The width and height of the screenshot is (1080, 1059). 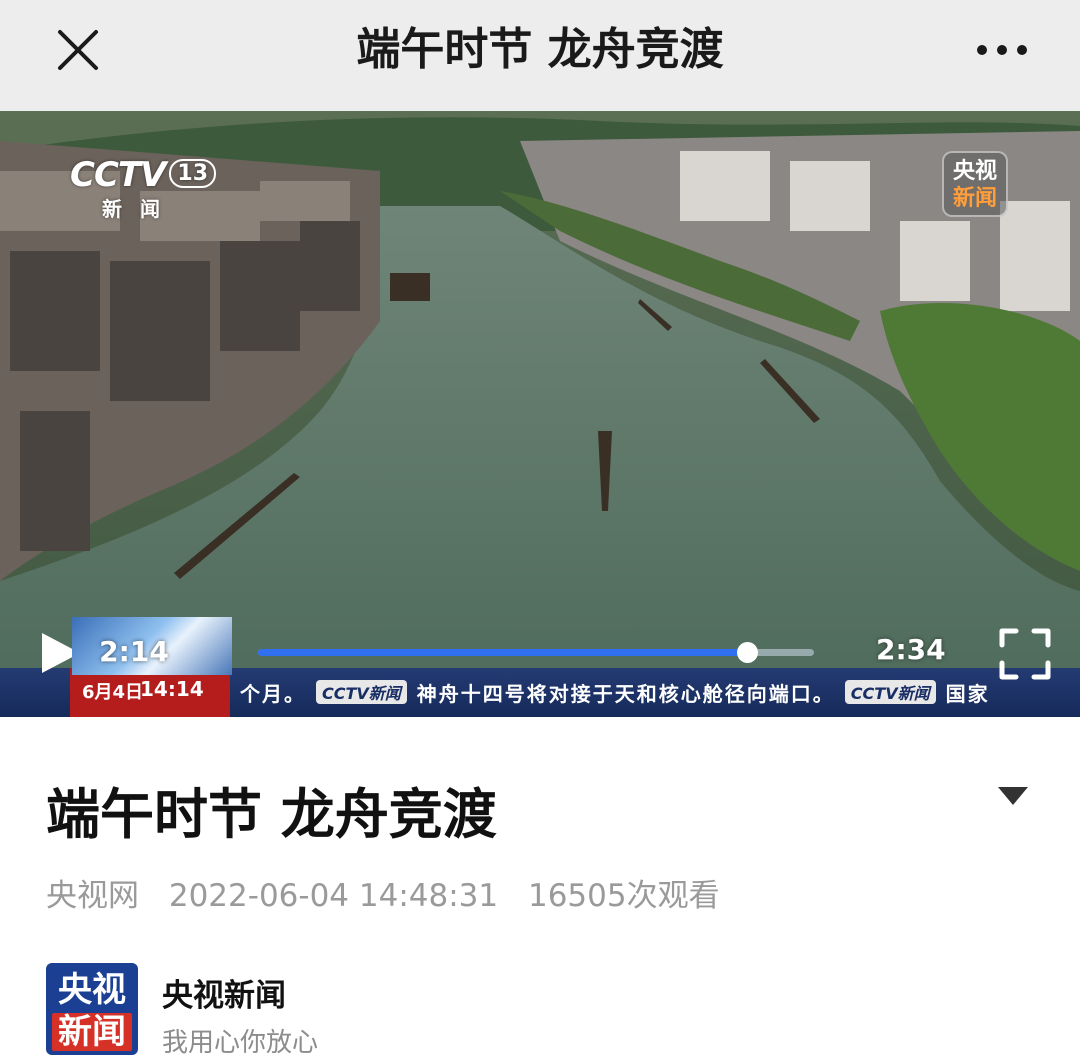 I want to click on article-meta: 央视网 2022-06-04 14:48:31 16505次观看, so click(x=393, y=892).